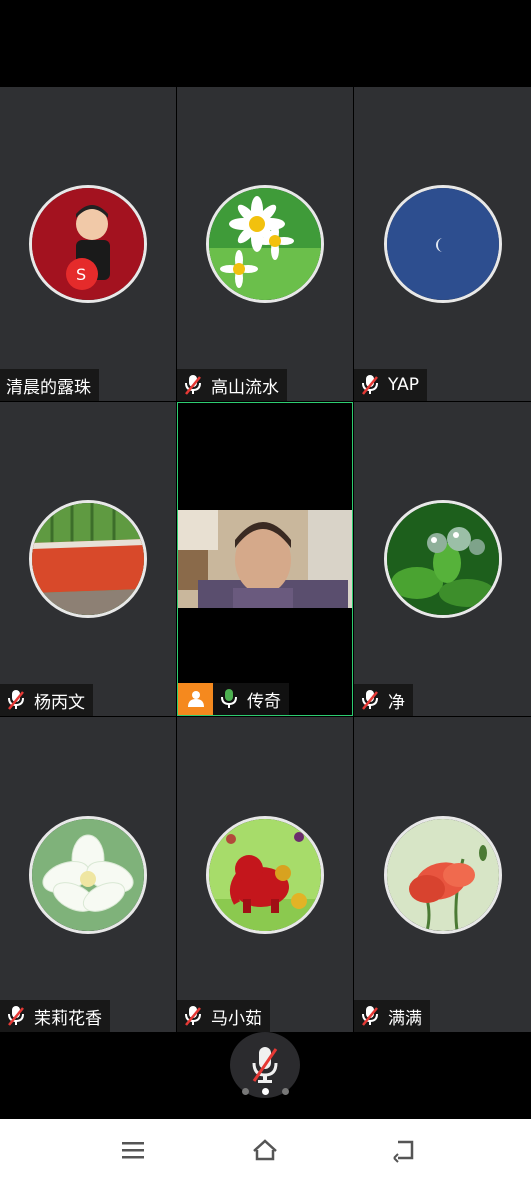 The height and width of the screenshot is (1181, 531). I want to click on participant-tile: 茉莉花香, so click(88, 874).